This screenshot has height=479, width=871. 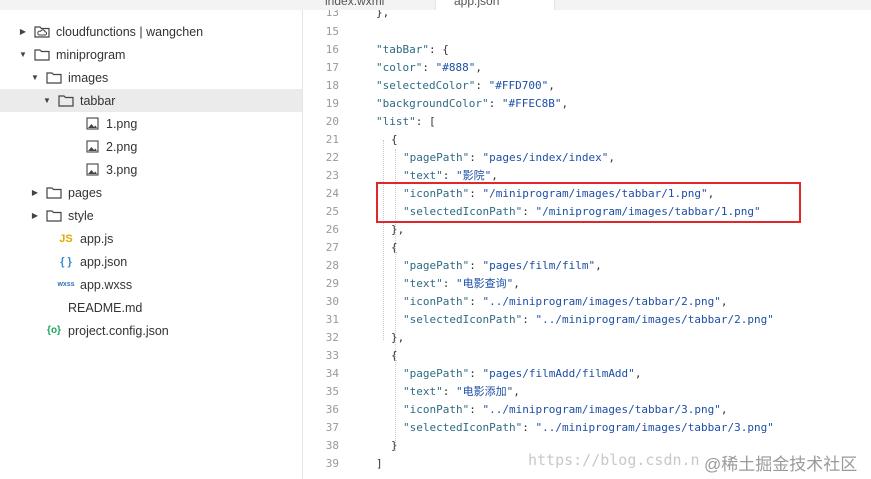 What do you see at coordinates (151, 307) in the screenshot?
I see `tree-item: README.md` at bounding box center [151, 307].